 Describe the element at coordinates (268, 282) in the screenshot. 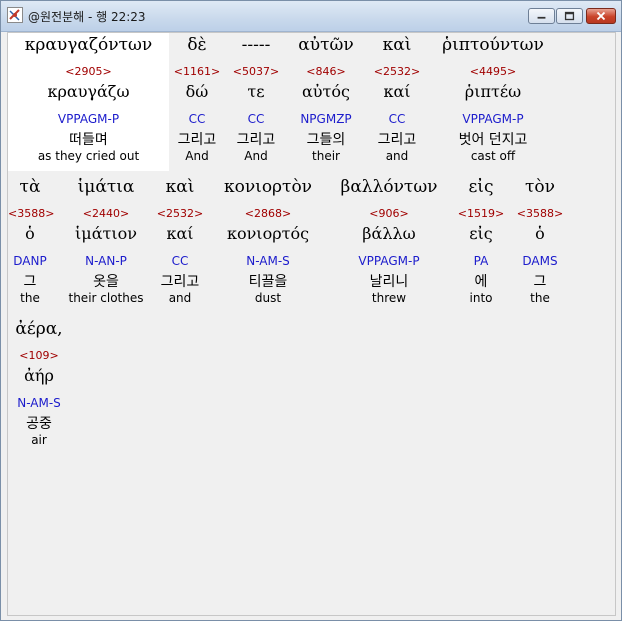

I see `korean-gloss: 티끌을` at that location.